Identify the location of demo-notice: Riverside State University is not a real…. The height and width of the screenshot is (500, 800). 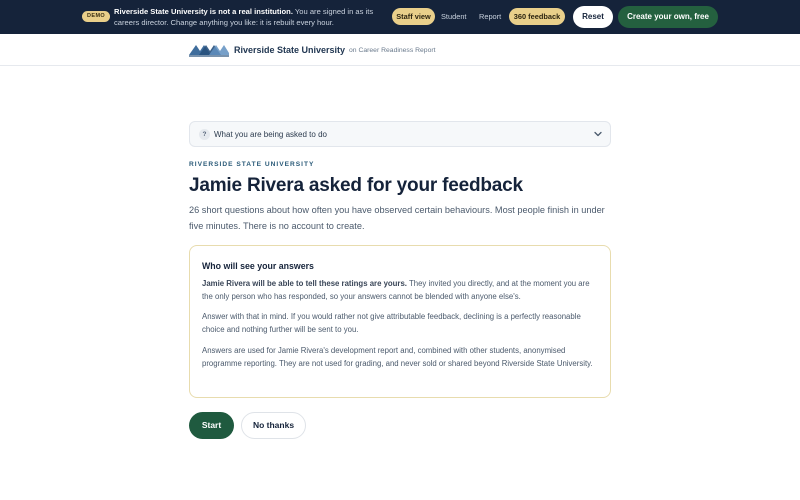
(249, 17).